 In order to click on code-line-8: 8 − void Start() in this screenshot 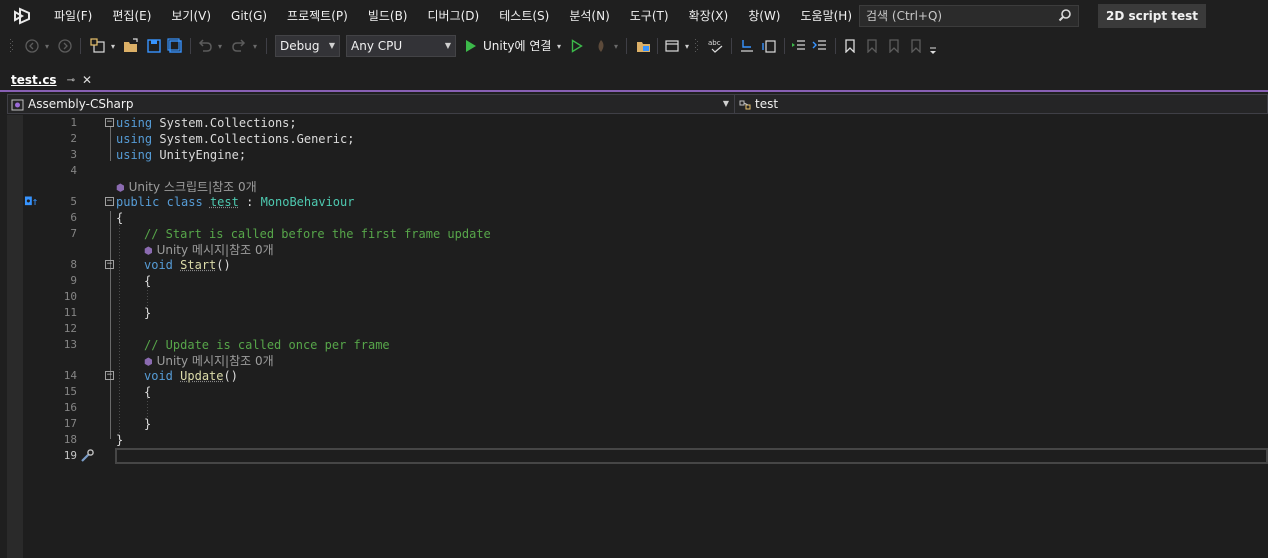, I will do `click(637, 265)`.